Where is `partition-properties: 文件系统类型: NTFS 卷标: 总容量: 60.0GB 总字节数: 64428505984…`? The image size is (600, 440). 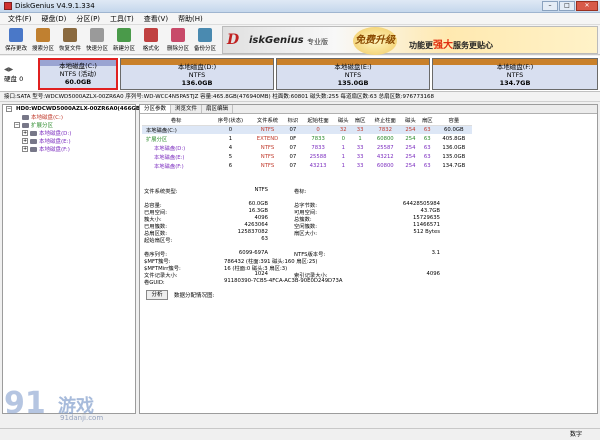 partition-properties: 文件系统类型: NTFS 卷标: 总容量: 60.0GB 总字节数: 64428505984… is located at coordinates (294, 236).